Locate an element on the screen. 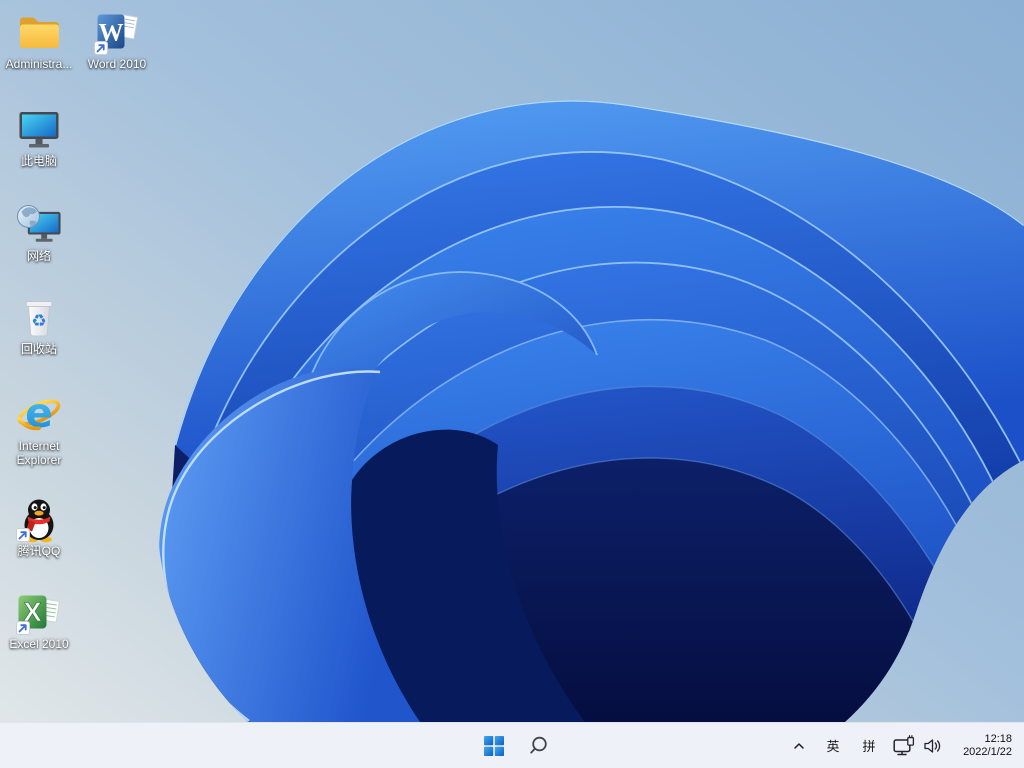 The width and height of the screenshot is (1024, 768). taskbar: 英 拼 12:18 2022/1/22 is located at coordinates (512, 745).